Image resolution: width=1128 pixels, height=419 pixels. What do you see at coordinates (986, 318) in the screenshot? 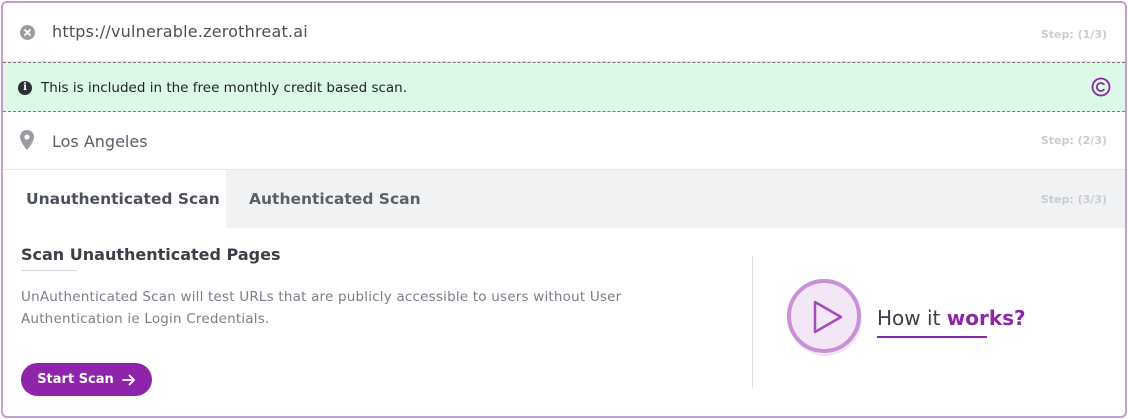
I see `how-it-works-accent: works?` at bounding box center [986, 318].